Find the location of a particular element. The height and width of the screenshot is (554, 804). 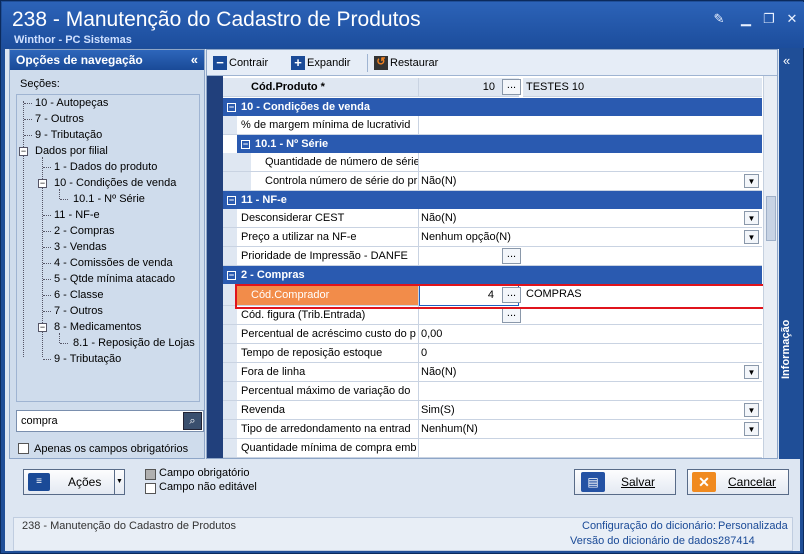

nav-header: Opções de navegação « is located at coordinates (107, 60).